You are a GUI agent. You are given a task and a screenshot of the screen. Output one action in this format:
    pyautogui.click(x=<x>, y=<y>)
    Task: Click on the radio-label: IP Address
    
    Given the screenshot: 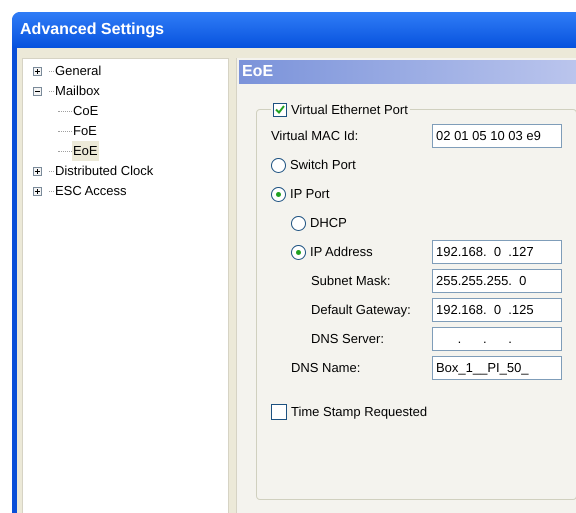 What is the action you would take?
    pyautogui.click(x=341, y=252)
    